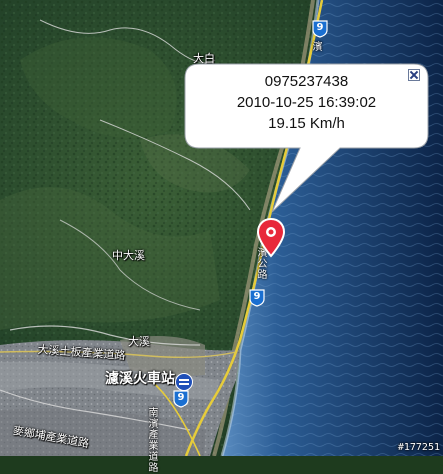  I want to click on map-label-south-road: 南濱產業道路, so click(153, 441).